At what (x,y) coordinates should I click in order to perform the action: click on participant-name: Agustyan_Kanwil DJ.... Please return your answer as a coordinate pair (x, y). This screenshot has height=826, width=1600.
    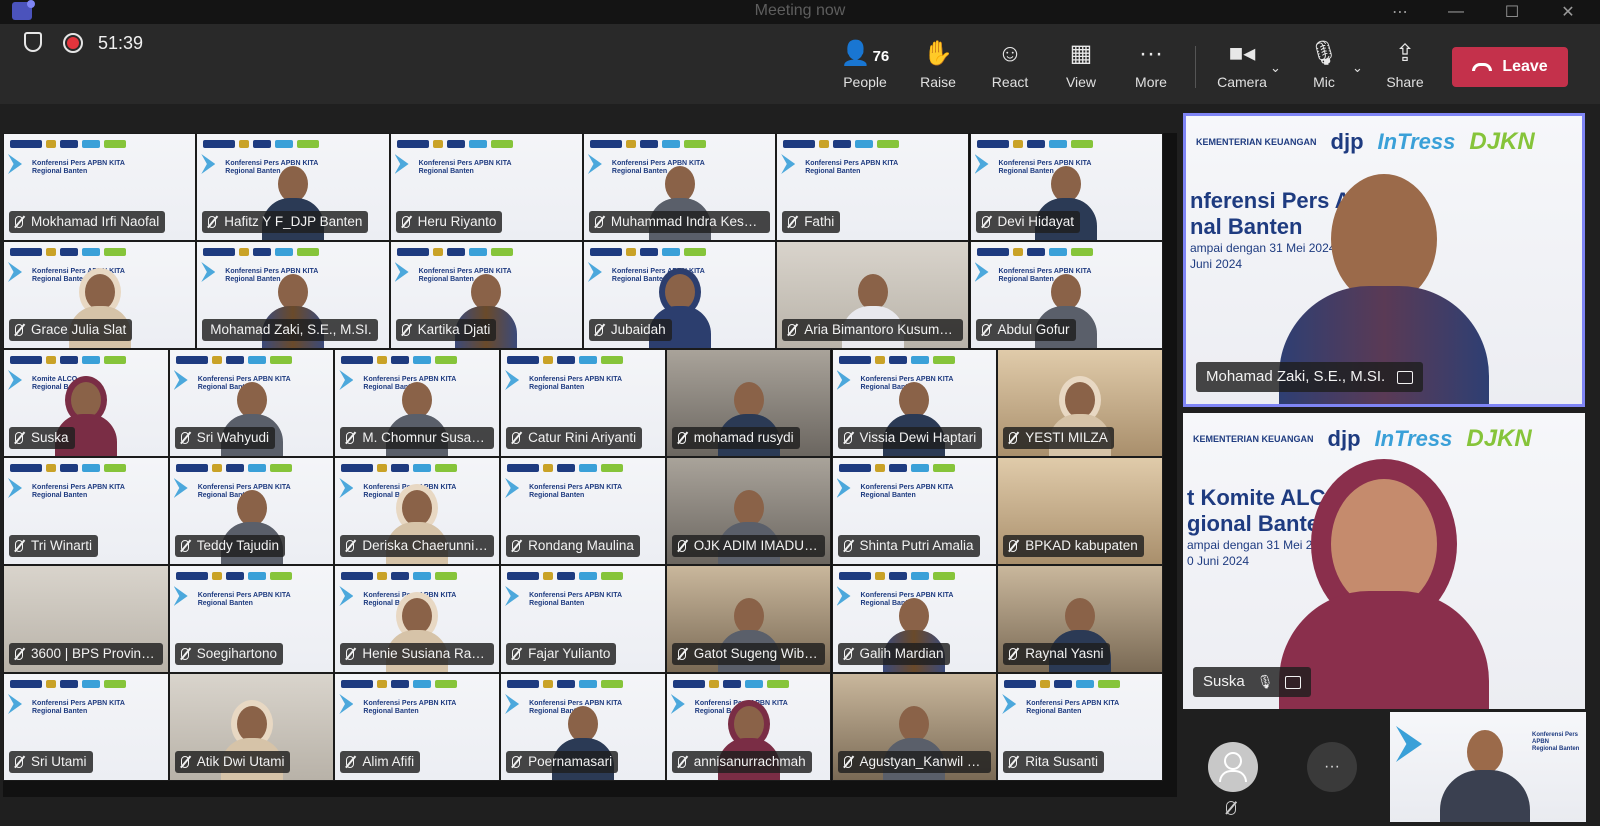
    Looking at the image, I should click on (914, 762).